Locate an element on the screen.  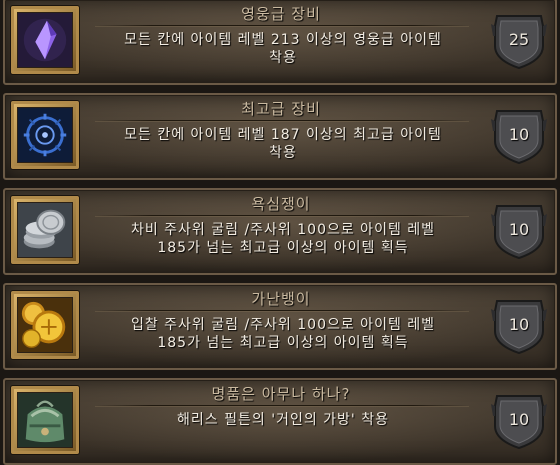
points-shield-badge: 25 is located at coordinates (519, 41).